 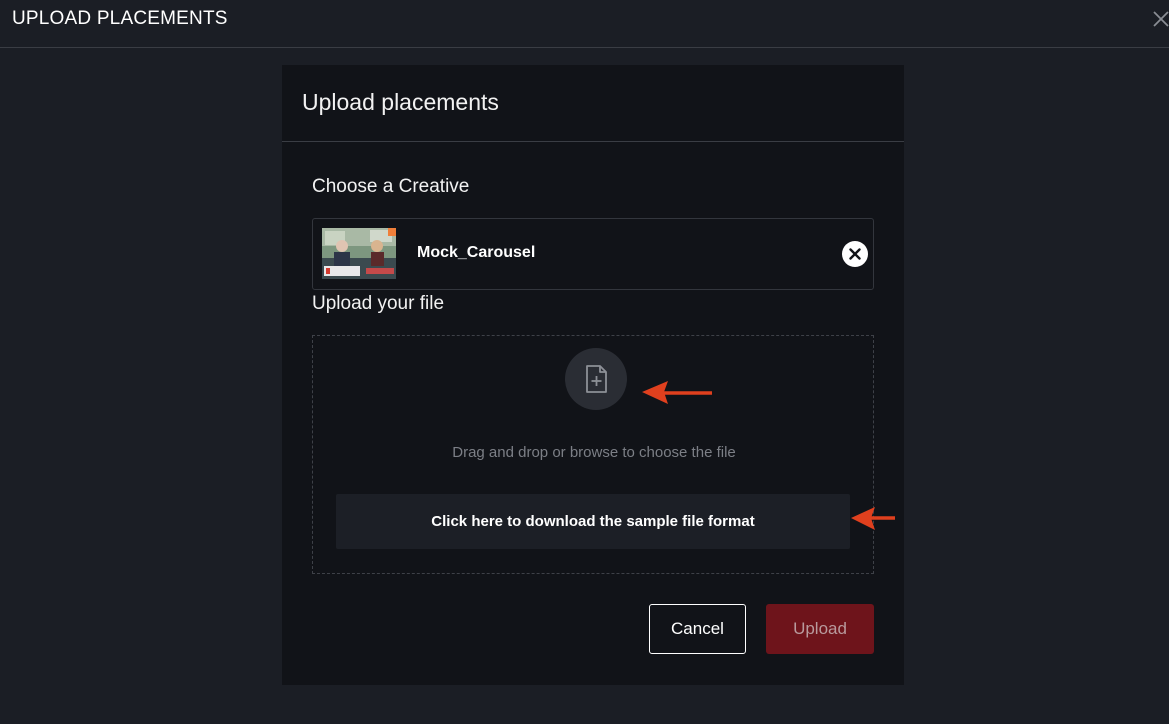 I want to click on page-title: UPLOAD PLACEMENTS, so click(x=120, y=18).